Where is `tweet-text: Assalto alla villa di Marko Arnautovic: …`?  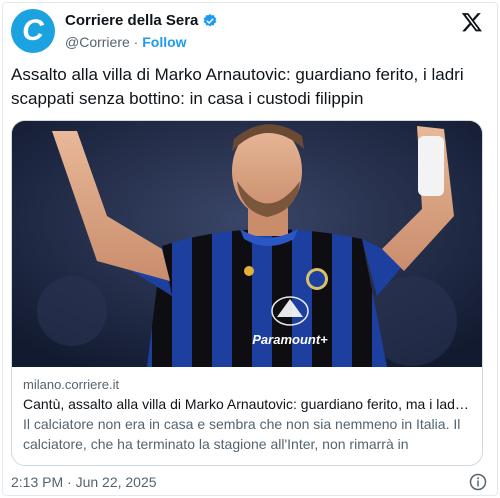 tweet-text: Assalto alla villa di Marko Arnautovic: … is located at coordinates (237, 86).